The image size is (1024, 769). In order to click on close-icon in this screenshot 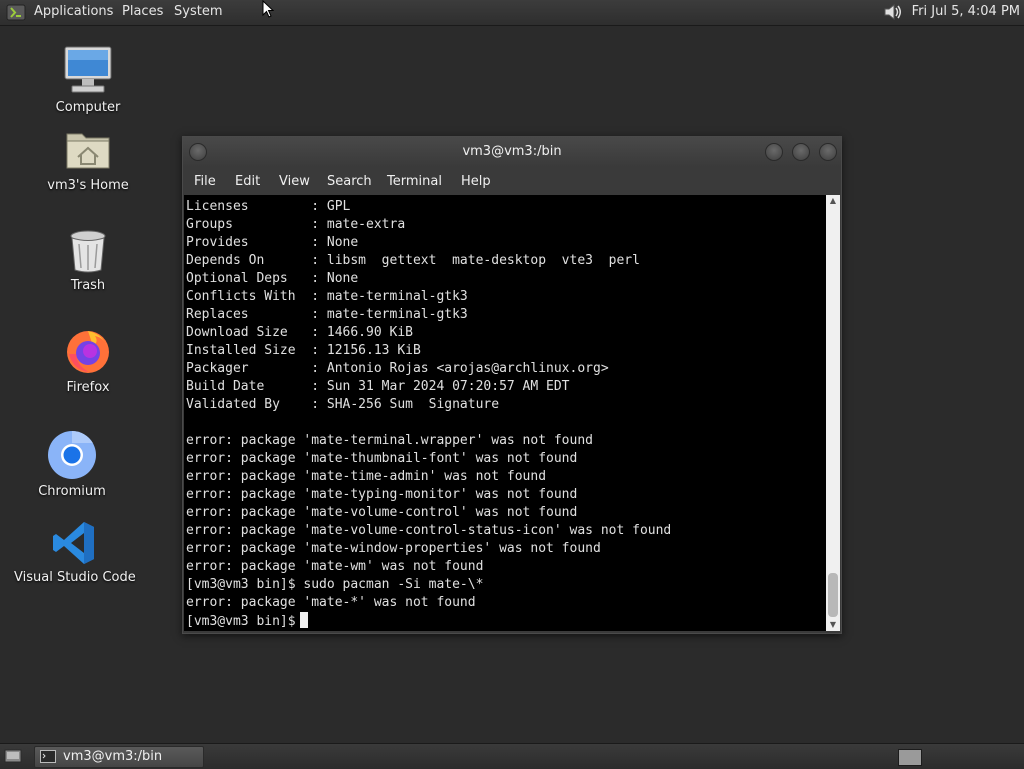, I will do `click(828, 152)`.